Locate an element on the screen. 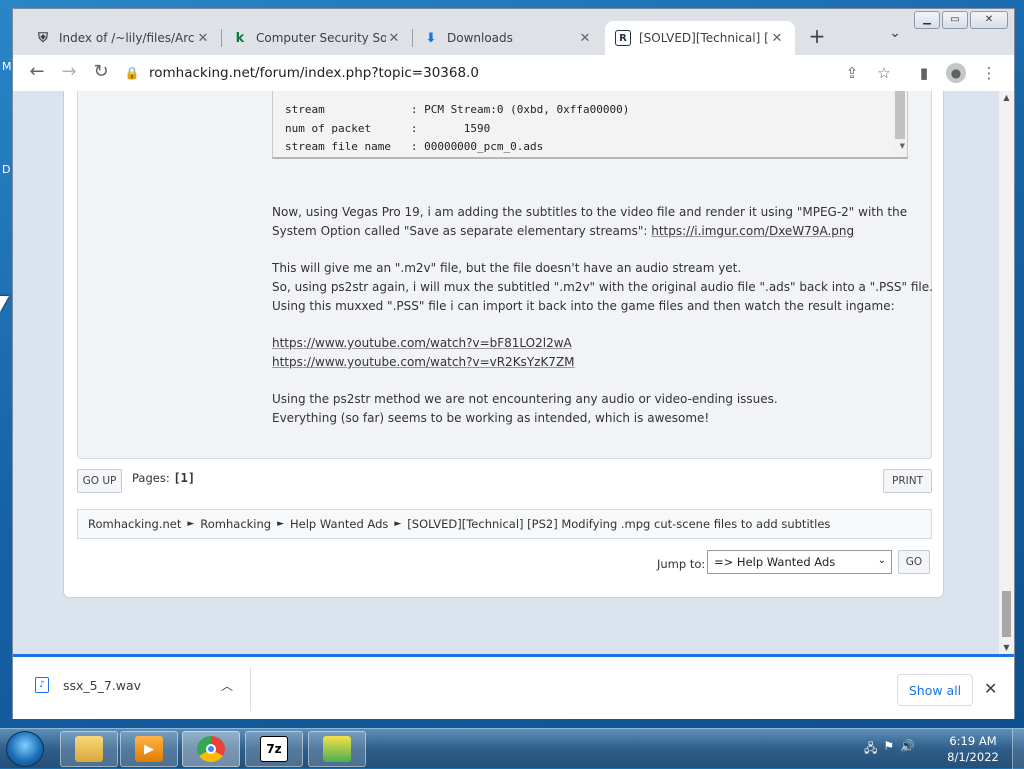  taskbar-explorer is located at coordinates (89, 749).